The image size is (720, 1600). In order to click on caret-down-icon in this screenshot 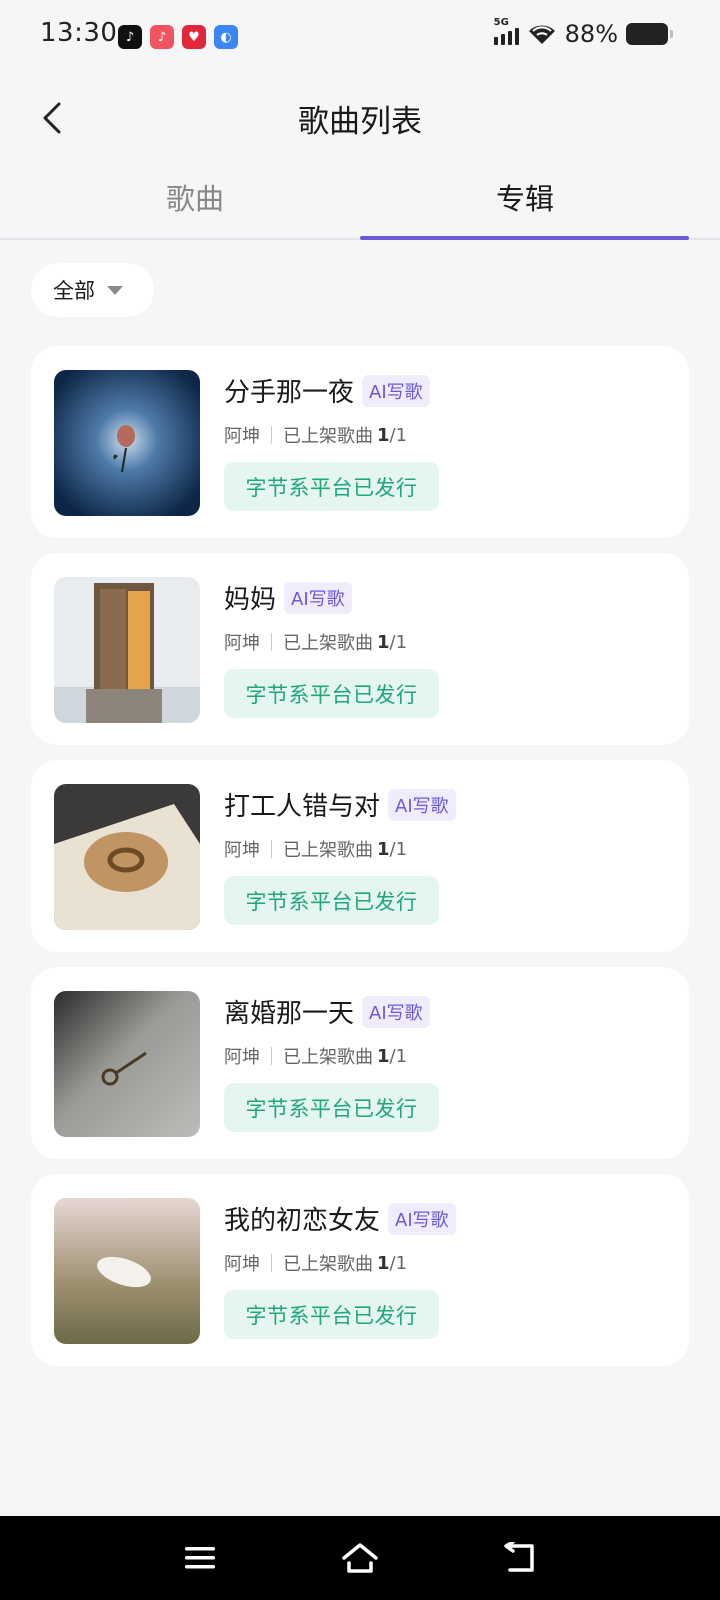, I will do `click(115, 290)`.